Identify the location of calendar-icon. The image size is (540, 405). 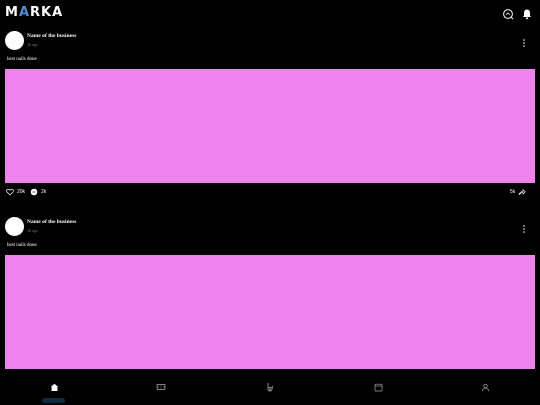
(378, 387).